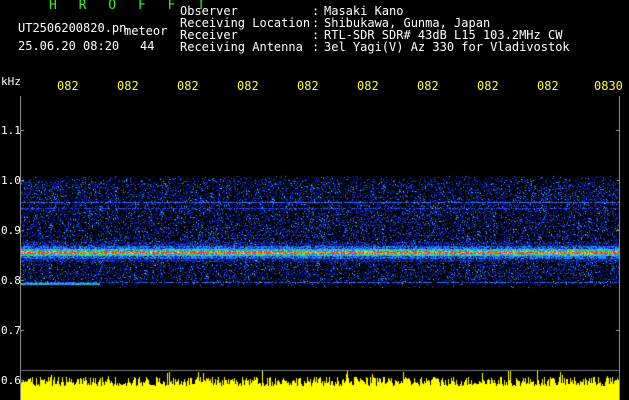 The width and height of the screenshot is (629, 400). What do you see at coordinates (11, 330) in the screenshot?
I see `y-tick-label: 0.7` at bounding box center [11, 330].